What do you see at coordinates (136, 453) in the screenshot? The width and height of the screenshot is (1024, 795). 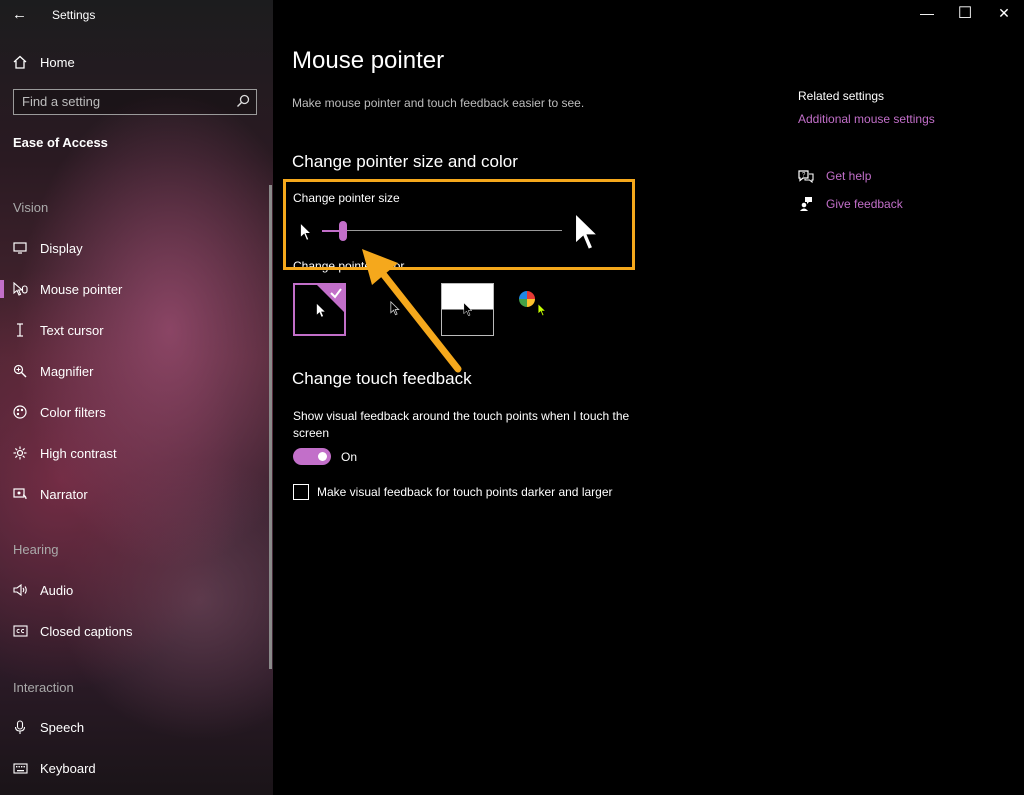 I see `sidebar-item-high-contrast: High contrast` at bounding box center [136, 453].